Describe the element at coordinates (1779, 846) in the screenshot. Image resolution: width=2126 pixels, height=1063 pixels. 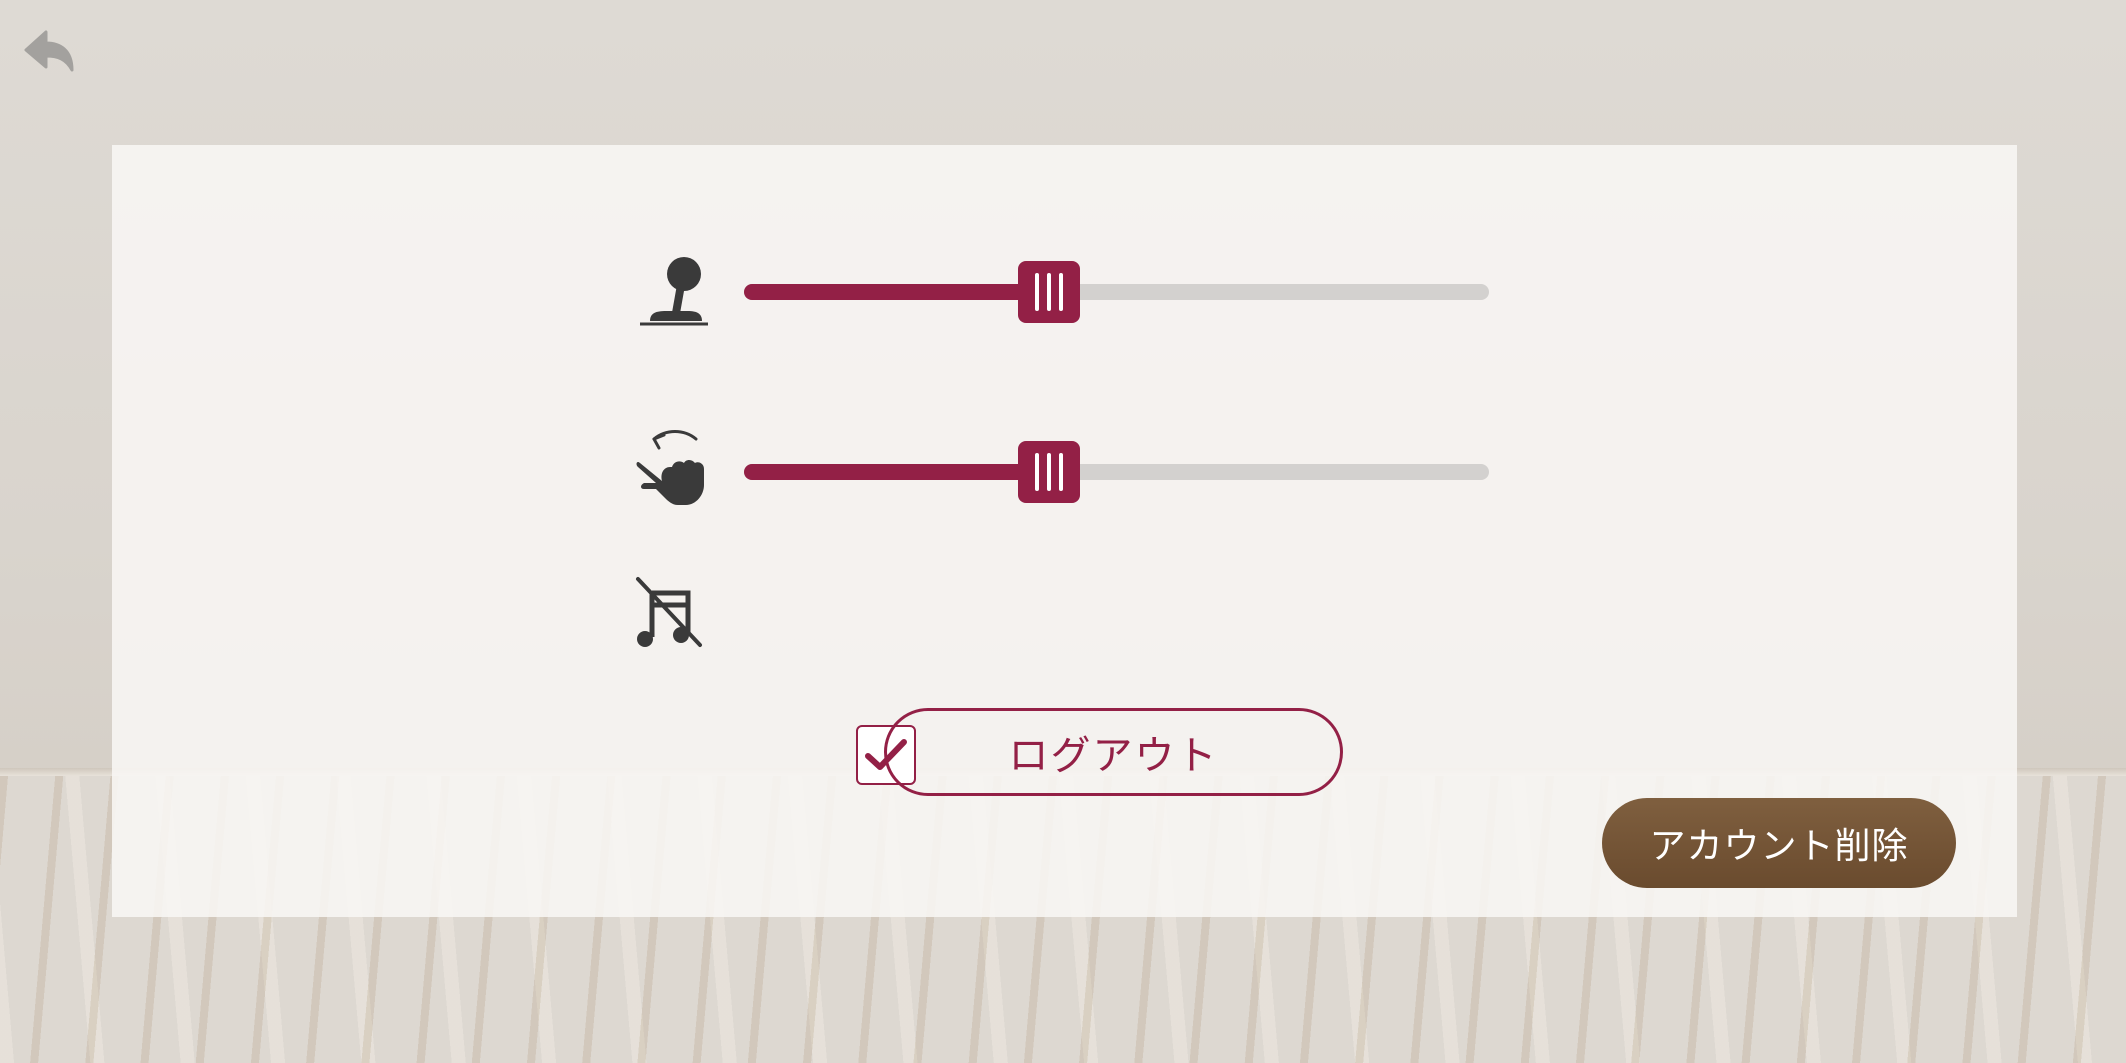
I see `delete-account-button-label: アカウント削除` at that location.